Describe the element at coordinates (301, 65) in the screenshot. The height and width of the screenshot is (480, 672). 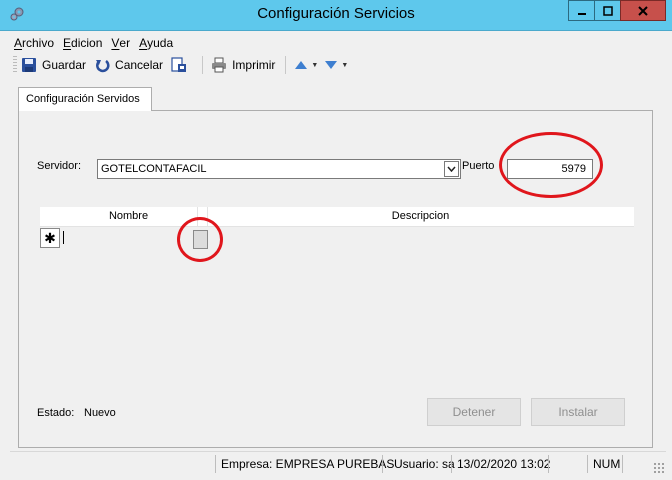
I see `arrow-up-icon` at that location.